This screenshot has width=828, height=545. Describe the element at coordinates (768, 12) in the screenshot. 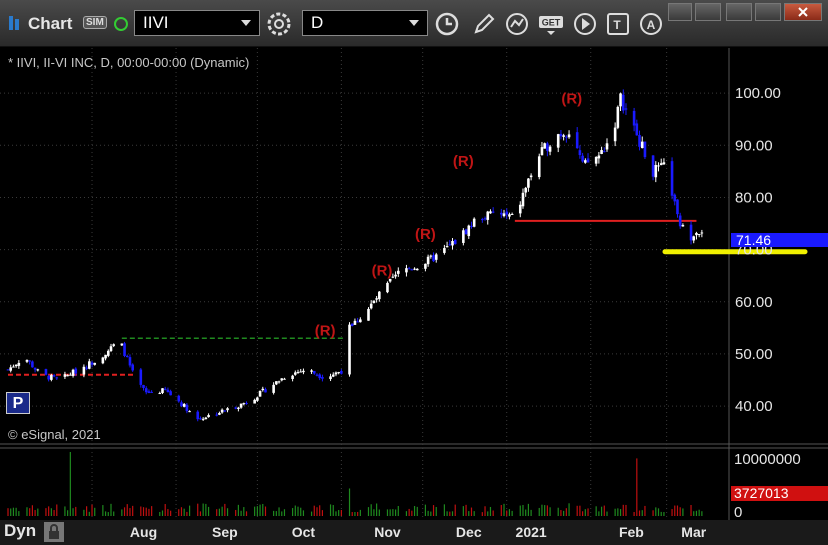

I see `maximize-button` at that location.